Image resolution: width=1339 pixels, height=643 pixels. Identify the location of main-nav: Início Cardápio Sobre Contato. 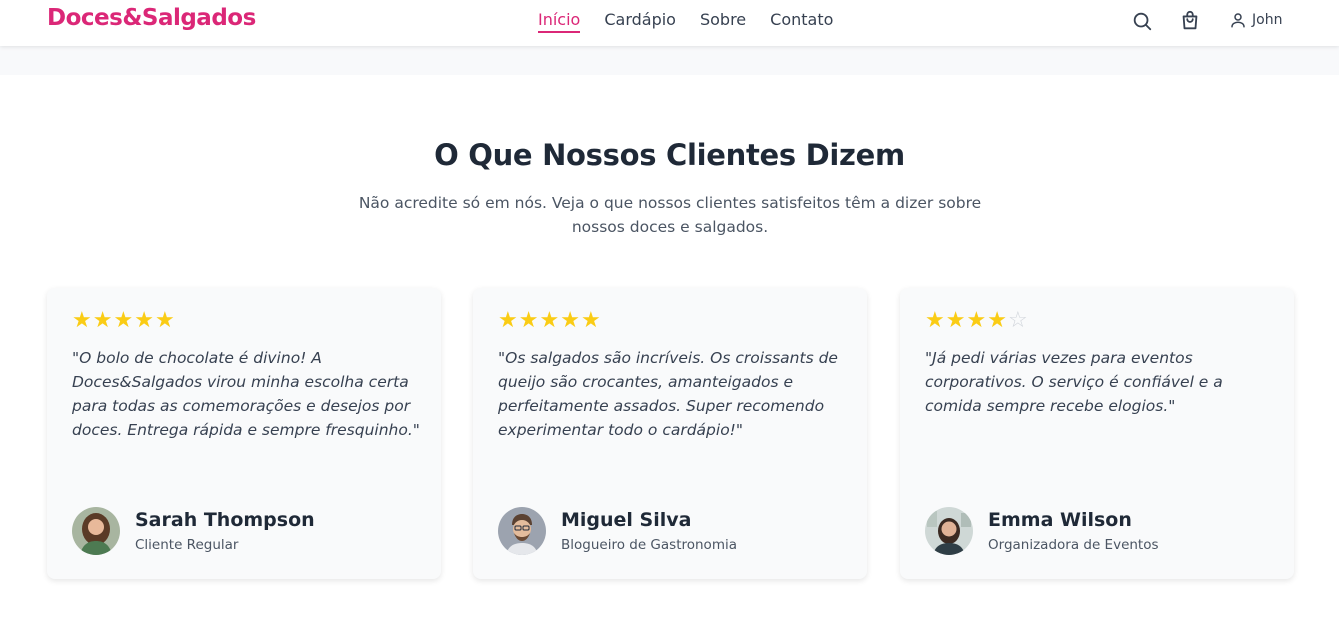
(697, 21).